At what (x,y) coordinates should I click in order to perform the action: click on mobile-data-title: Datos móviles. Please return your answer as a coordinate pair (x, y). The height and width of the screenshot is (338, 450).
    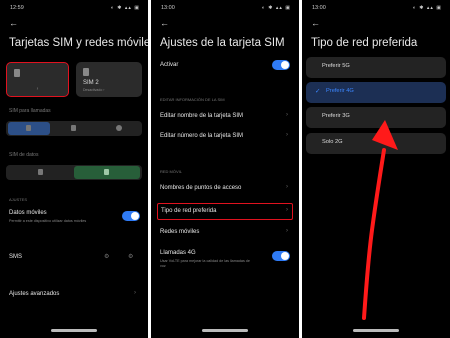
    Looking at the image, I should click on (28, 213).